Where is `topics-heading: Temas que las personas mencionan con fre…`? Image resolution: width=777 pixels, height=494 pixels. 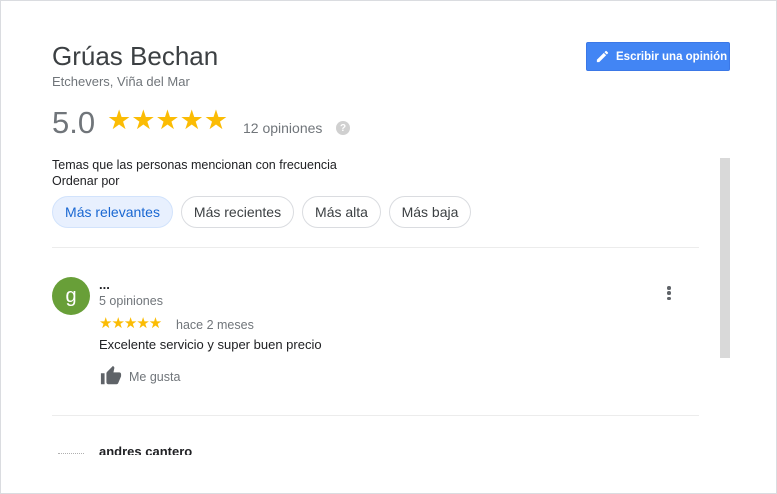
topics-heading: Temas que las personas mencionan con fre… is located at coordinates (194, 165).